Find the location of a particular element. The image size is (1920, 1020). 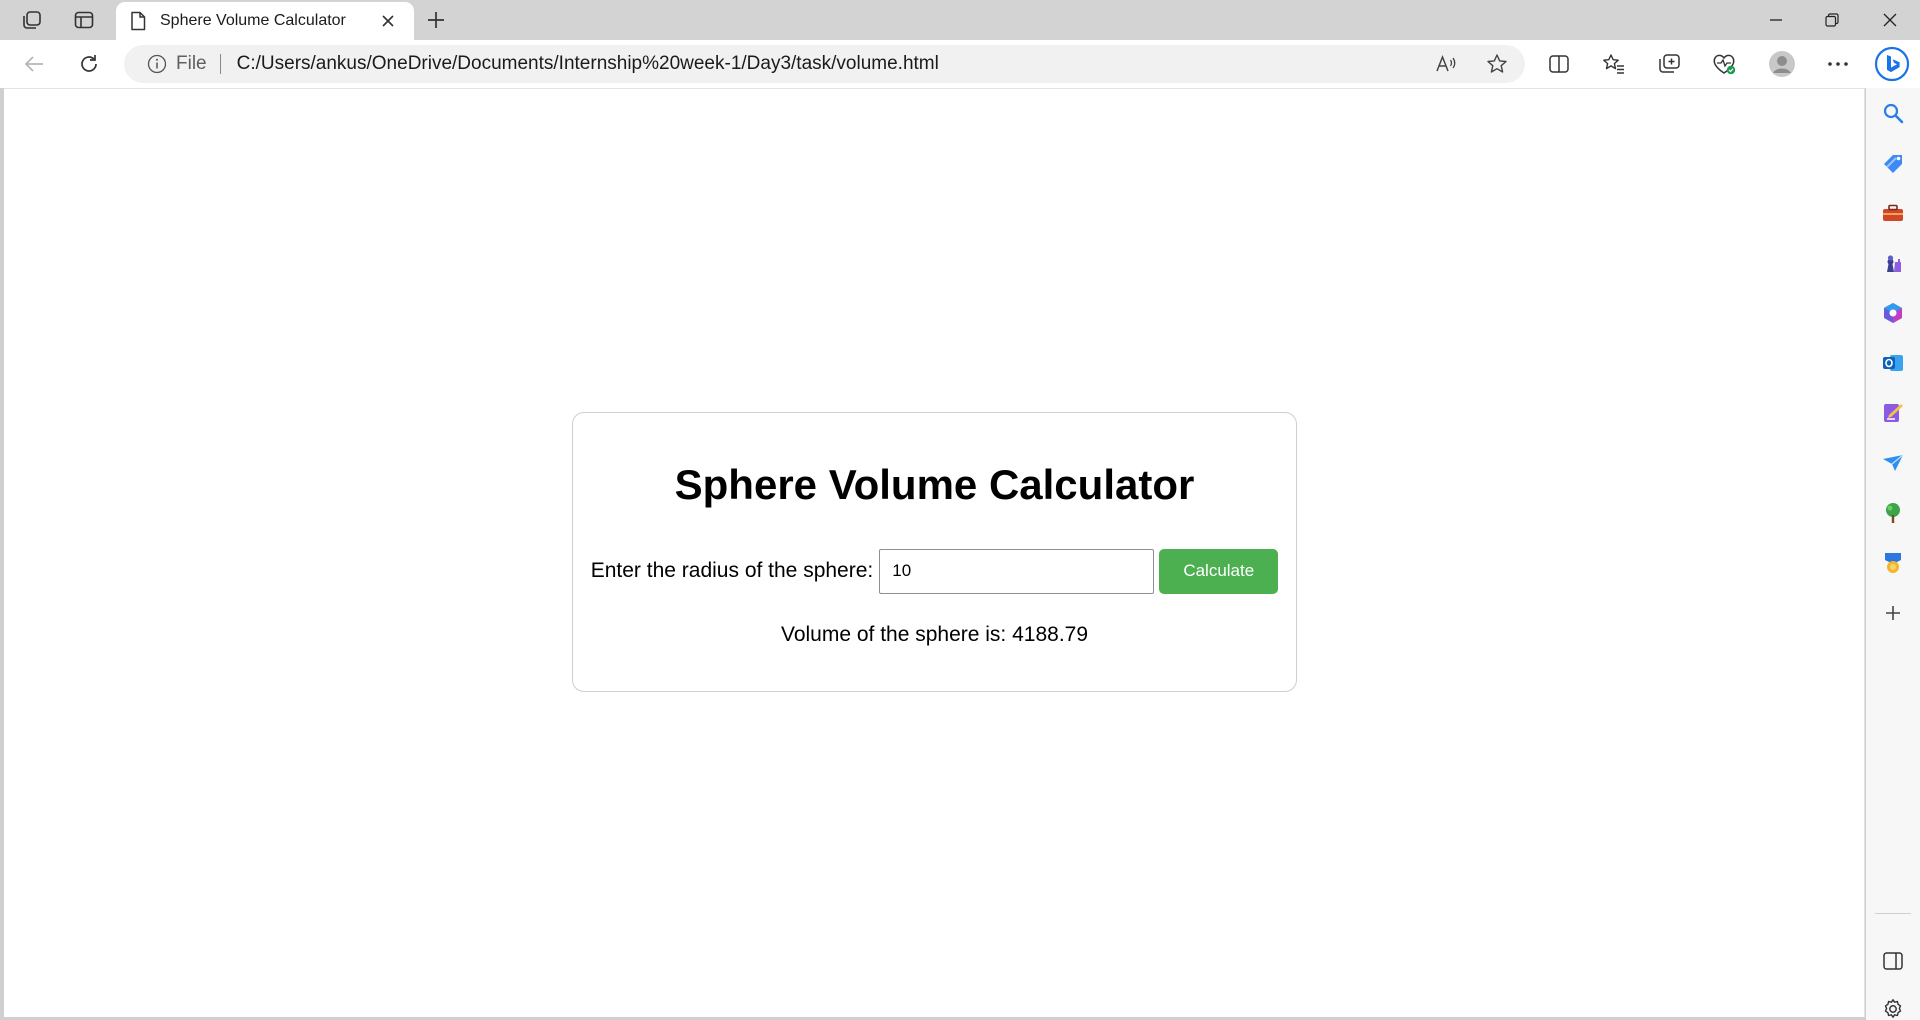

sidebar-toggle-icon is located at coordinates (1893, 961).